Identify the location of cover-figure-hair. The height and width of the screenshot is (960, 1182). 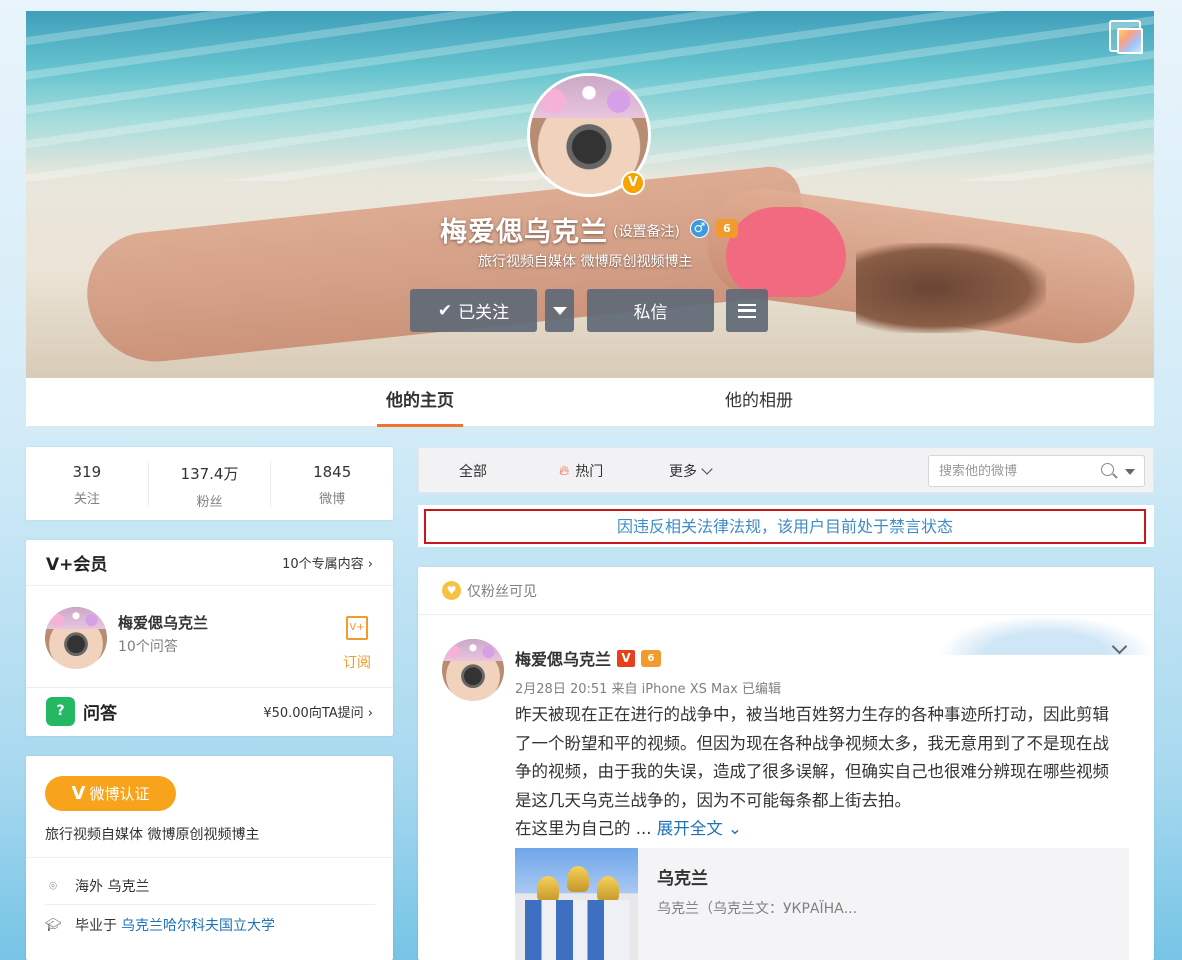
(951, 288).